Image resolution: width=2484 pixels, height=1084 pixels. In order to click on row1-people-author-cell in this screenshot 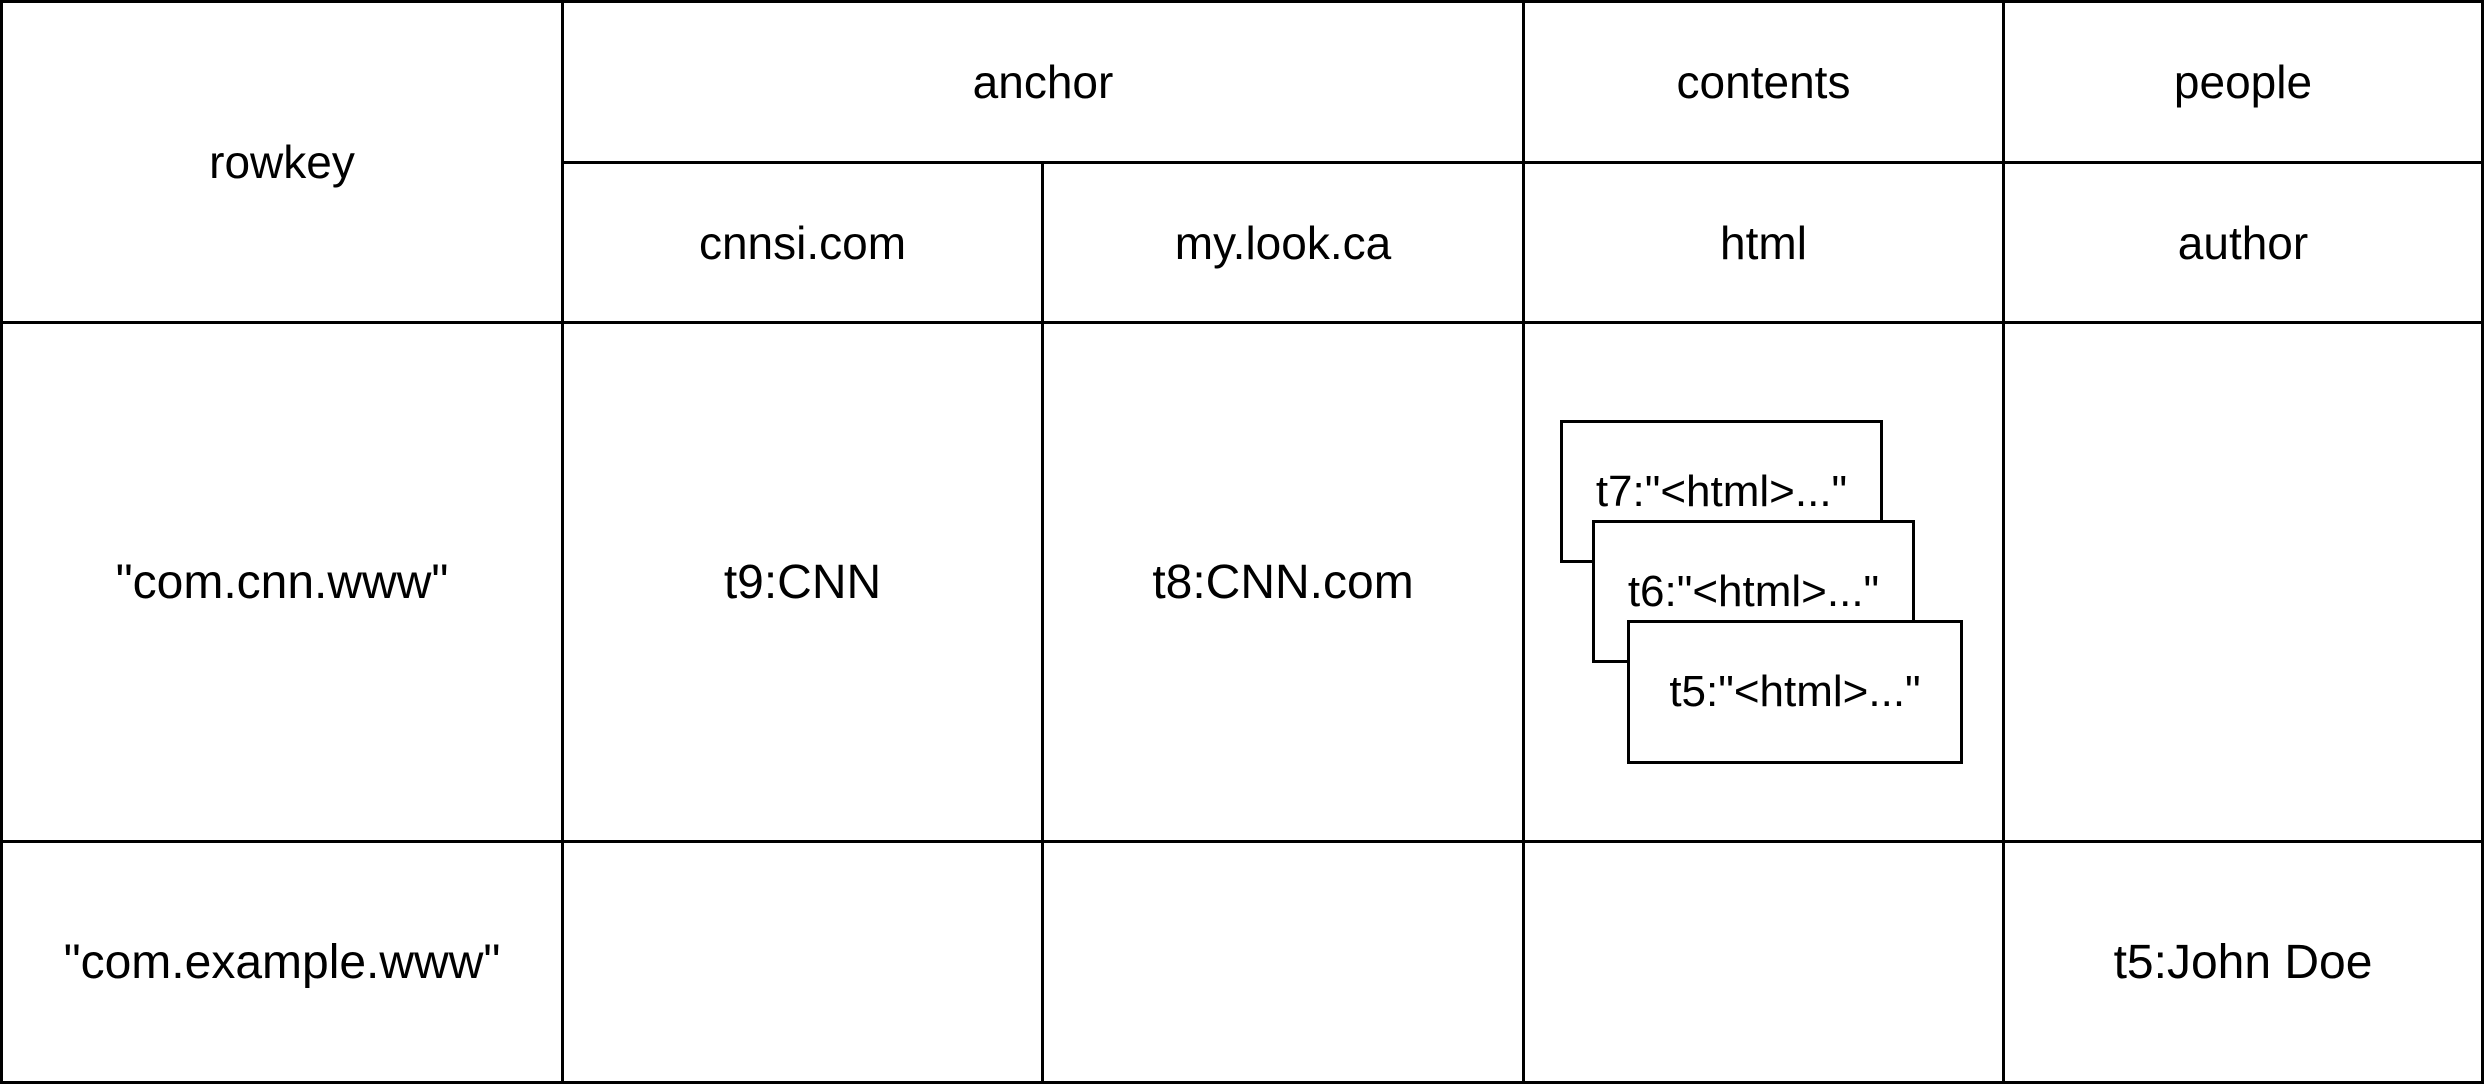, I will do `click(2243, 582)`.